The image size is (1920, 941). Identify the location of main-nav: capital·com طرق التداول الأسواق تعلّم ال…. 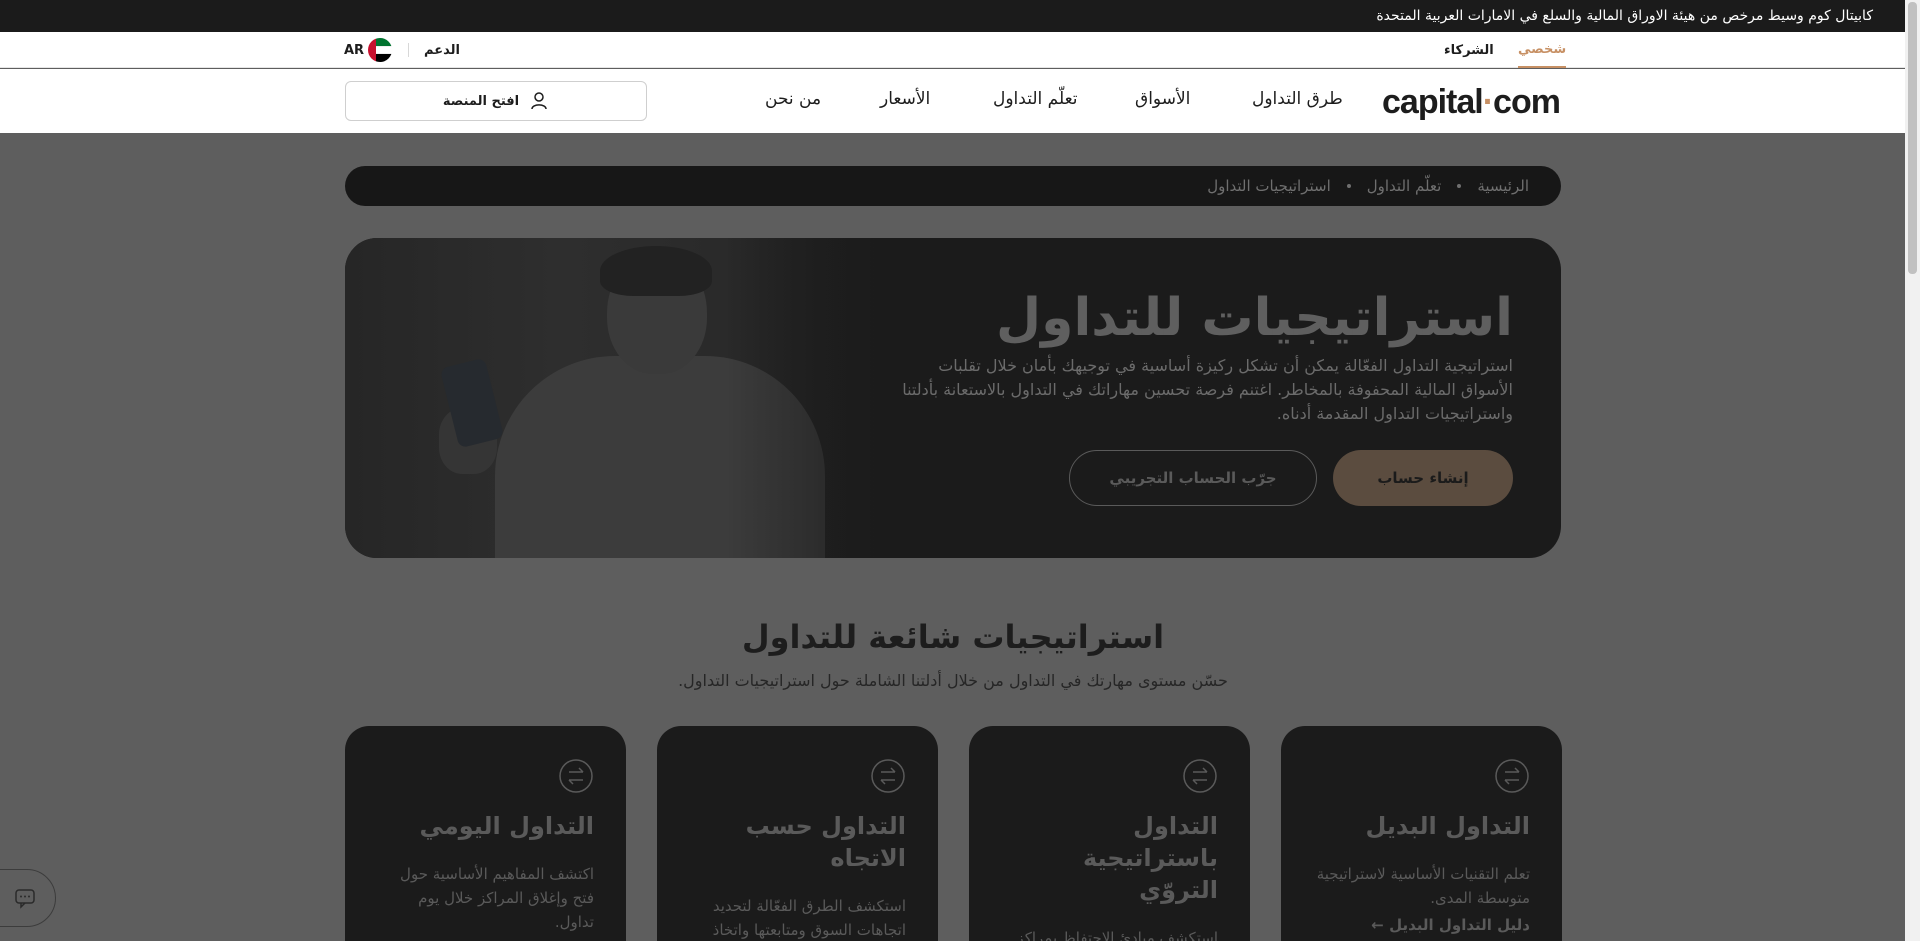
(952, 101).